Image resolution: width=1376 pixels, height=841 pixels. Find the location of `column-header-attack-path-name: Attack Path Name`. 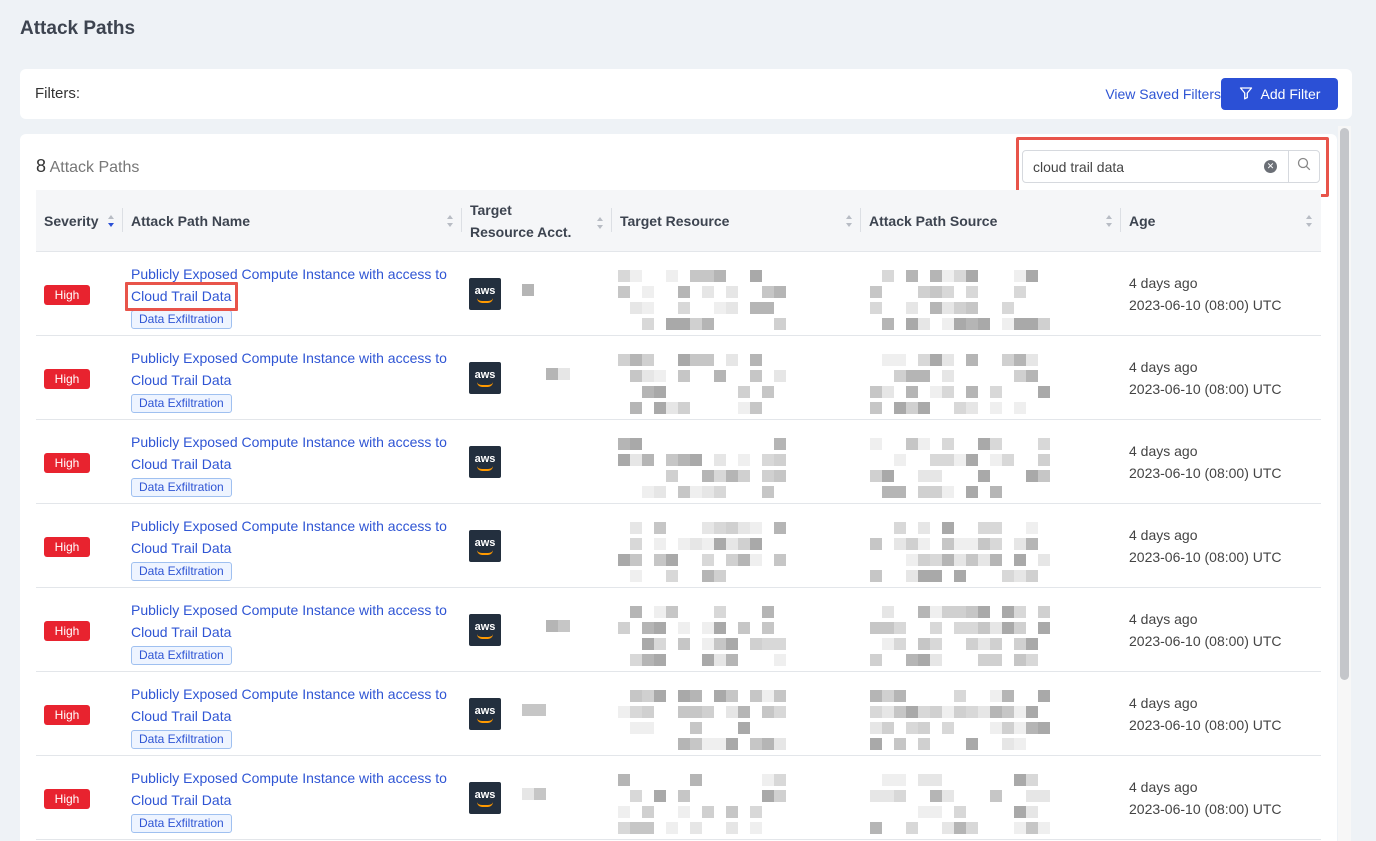

column-header-attack-path-name: Attack Path Name is located at coordinates (292, 221).